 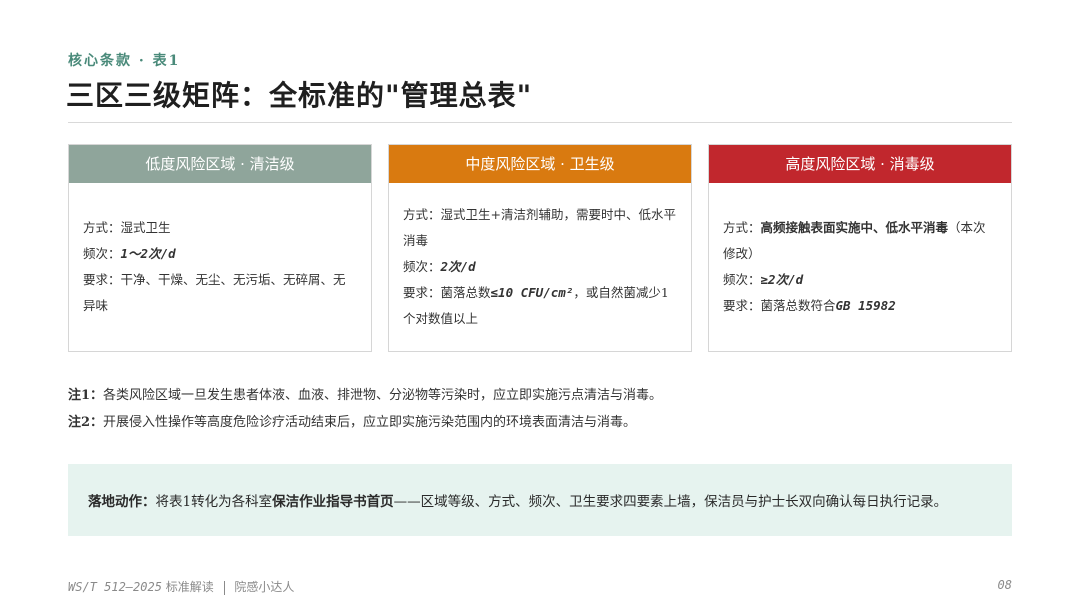 What do you see at coordinates (1004, 585) in the screenshot?
I see `page-number: 08` at bounding box center [1004, 585].